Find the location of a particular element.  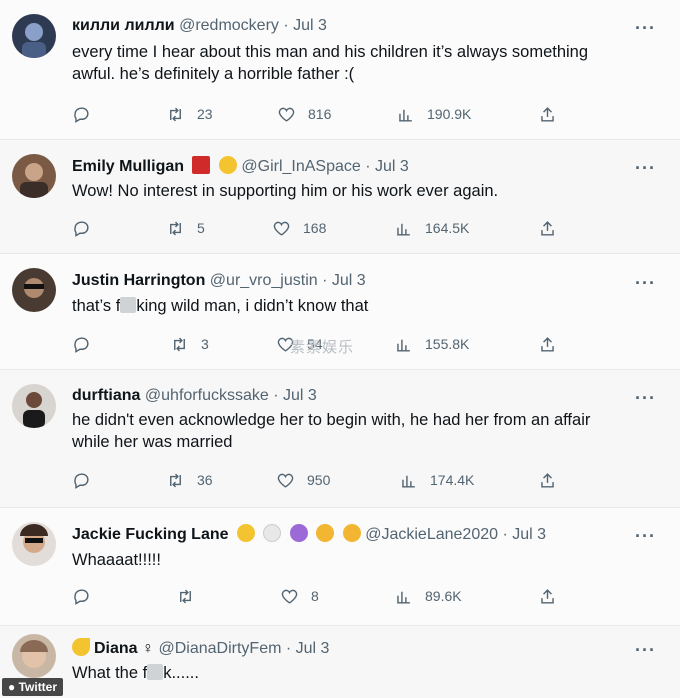

like-button: 168 is located at coordinates (299, 228).